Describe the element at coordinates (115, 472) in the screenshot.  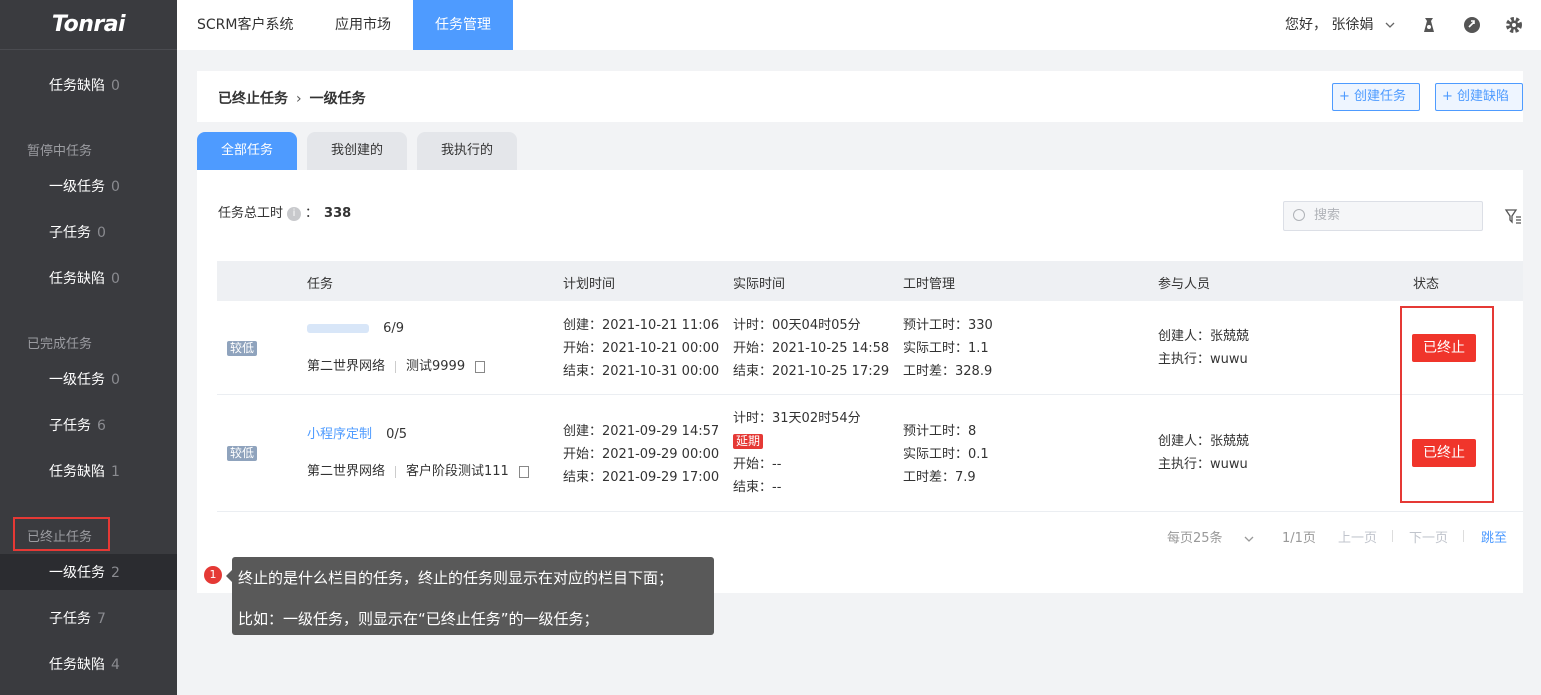
I see `sidebar-item-count: 1` at that location.